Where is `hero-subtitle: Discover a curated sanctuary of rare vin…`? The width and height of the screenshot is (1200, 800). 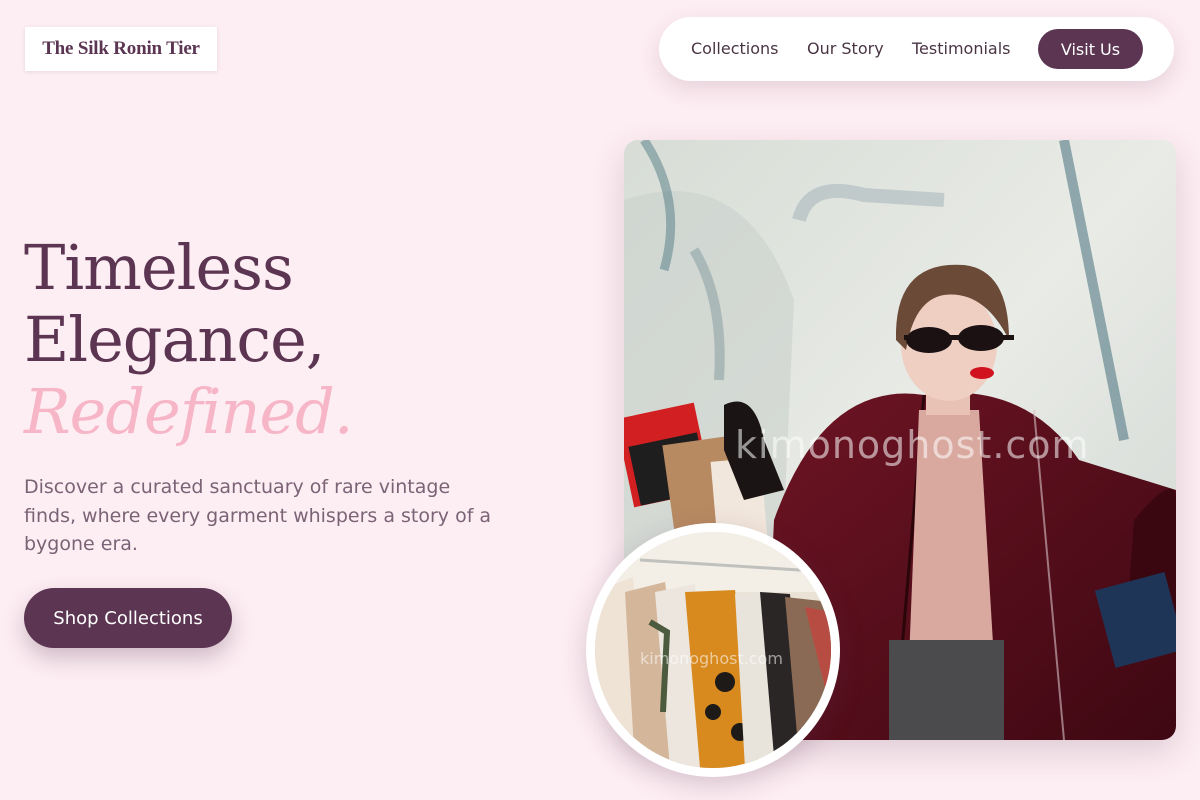 hero-subtitle: Discover a curated sanctuary of rare vin… is located at coordinates (258, 515).